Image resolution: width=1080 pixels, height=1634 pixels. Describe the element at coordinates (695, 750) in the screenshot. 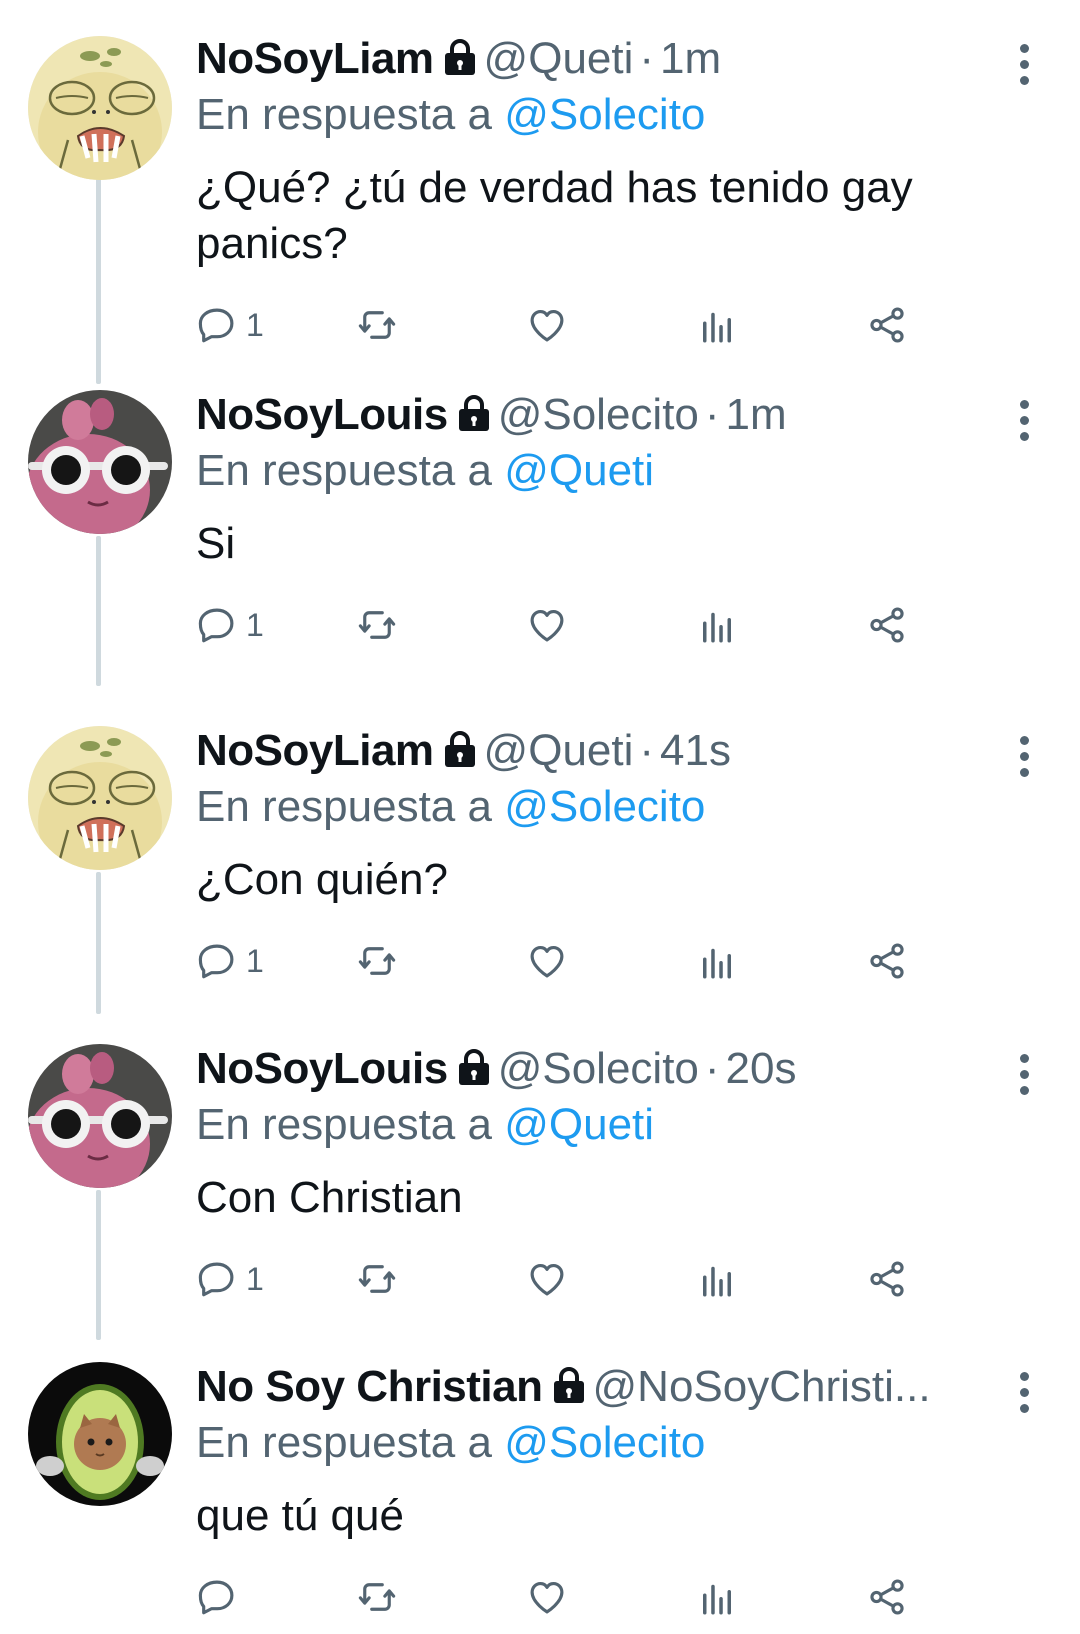

I see `timestamp: 41s` at that location.